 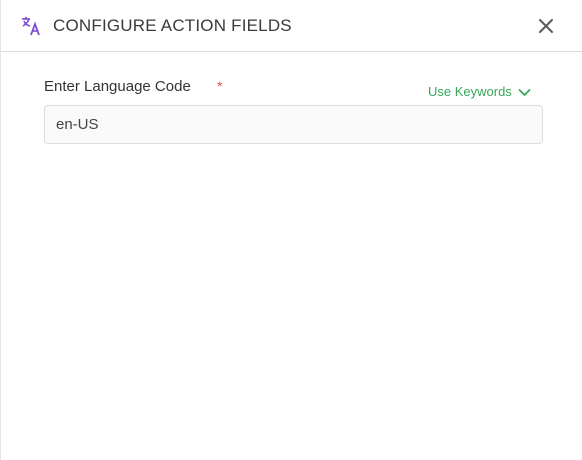 What do you see at coordinates (546, 26) in the screenshot?
I see `close-icon` at bounding box center [546, 26].